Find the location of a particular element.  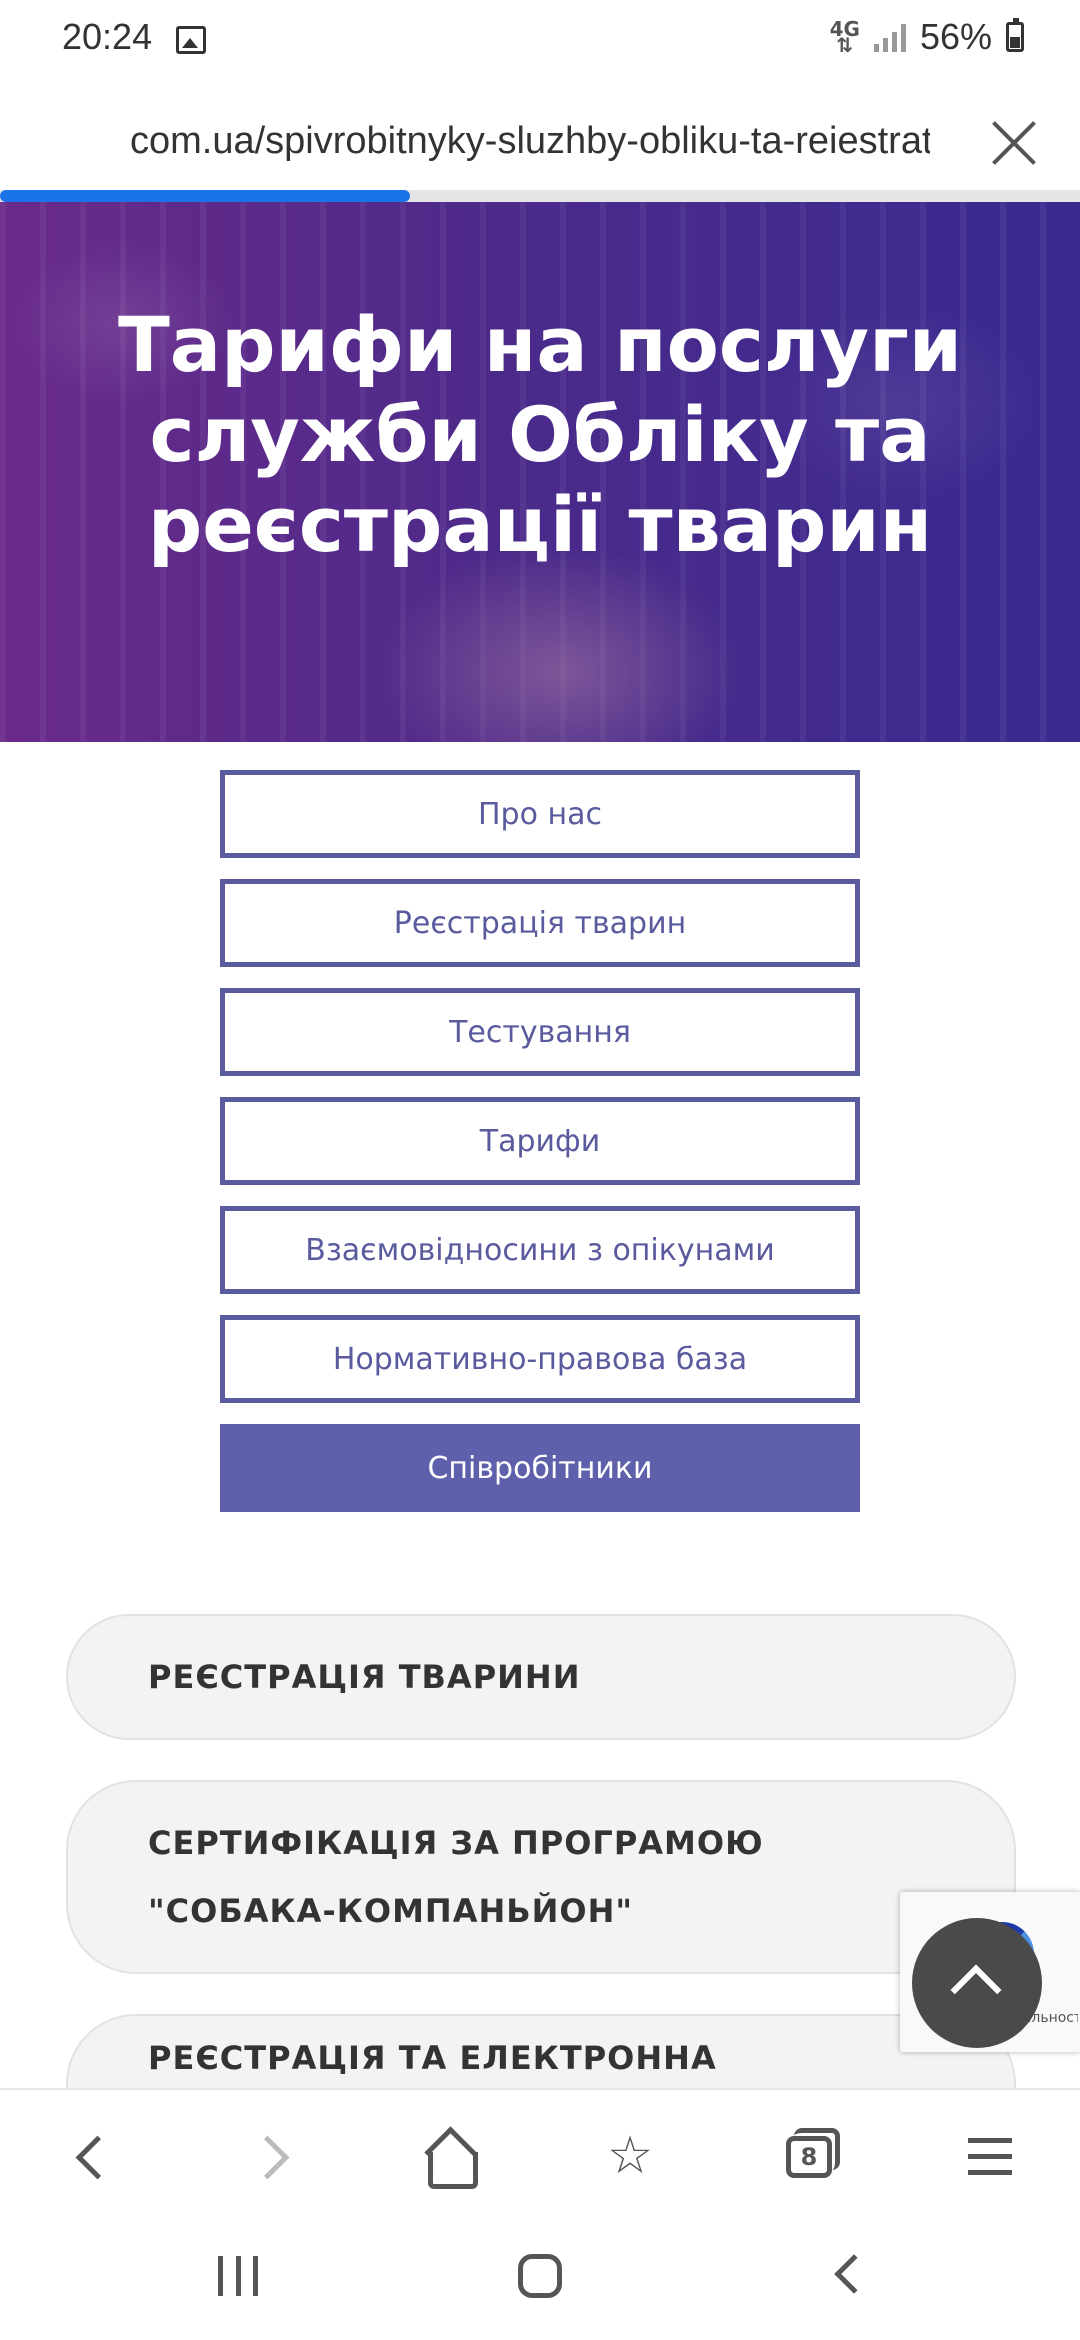

browser-toolbar: ☆ 8 is located at coordinates (540, 2153).